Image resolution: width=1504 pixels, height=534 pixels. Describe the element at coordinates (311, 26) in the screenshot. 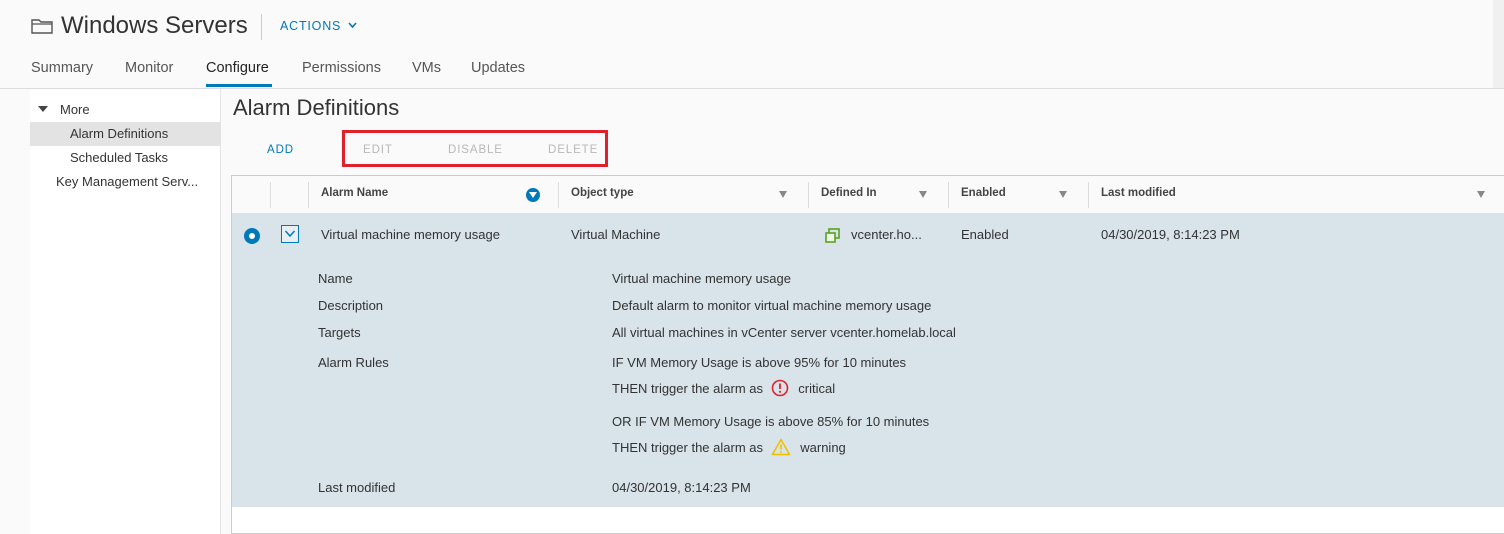

I see `actions-label: ACTIONS` at that location.